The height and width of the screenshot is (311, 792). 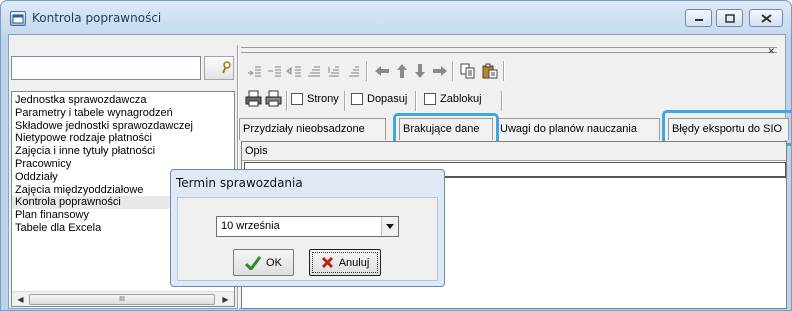 What do you see at coordinates (489, 70) in the screenshot?
I see `paste-icon` at bounding box center [489, 70].